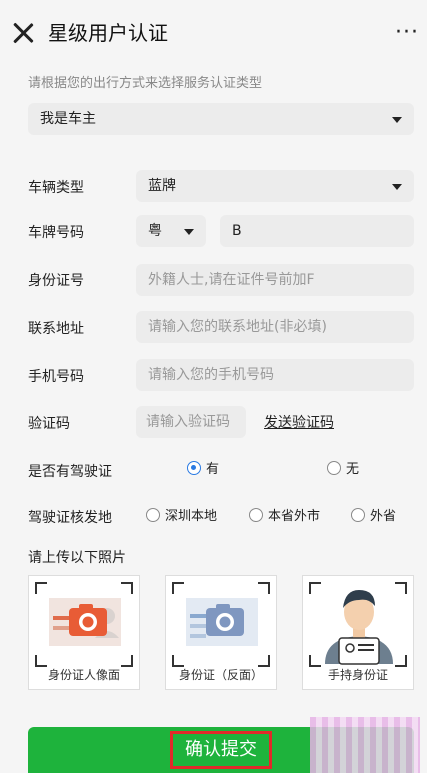 This screenshot has width=427, height=773. Describe the element at coordinates (56, 233) in the screenshot. I see `plate-label: 车牌号码` at that location.